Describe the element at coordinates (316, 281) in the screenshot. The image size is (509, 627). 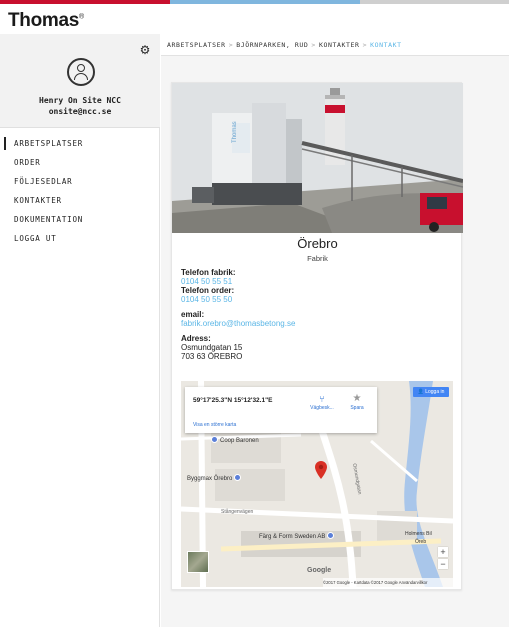
I see `phone-factory-link: 0104 50 55 51` at that location.